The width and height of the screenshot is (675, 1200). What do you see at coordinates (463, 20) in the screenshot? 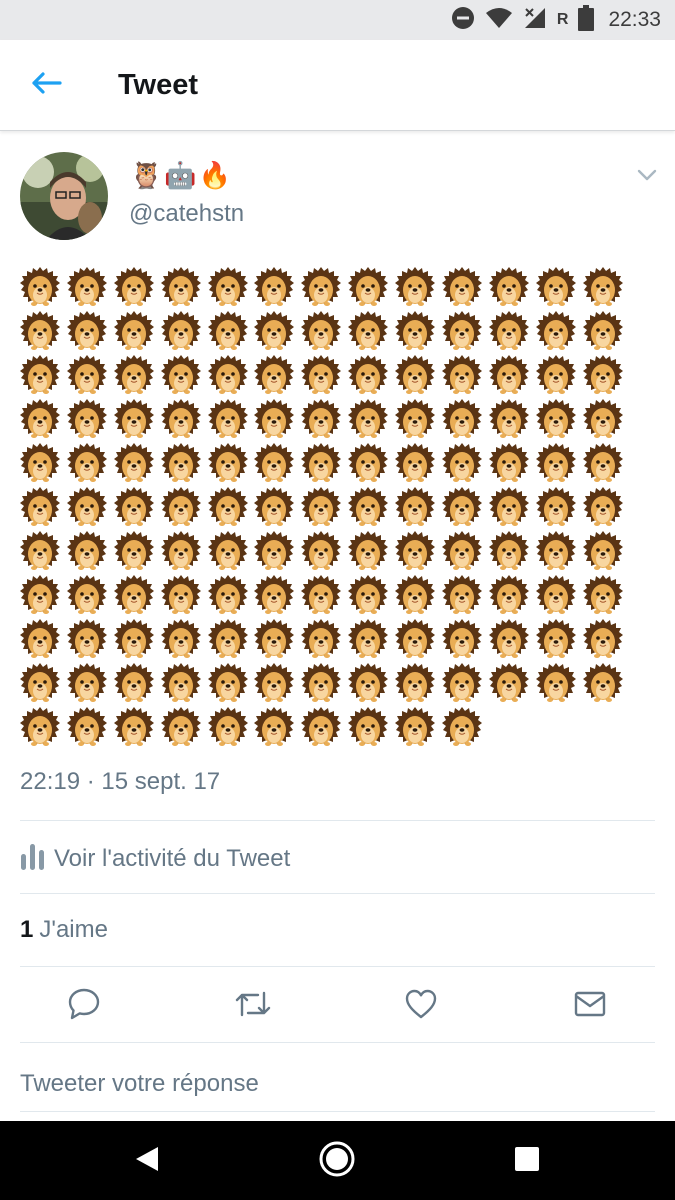
I see `do-not-disturb-icon` at bounding box center [463, 20].